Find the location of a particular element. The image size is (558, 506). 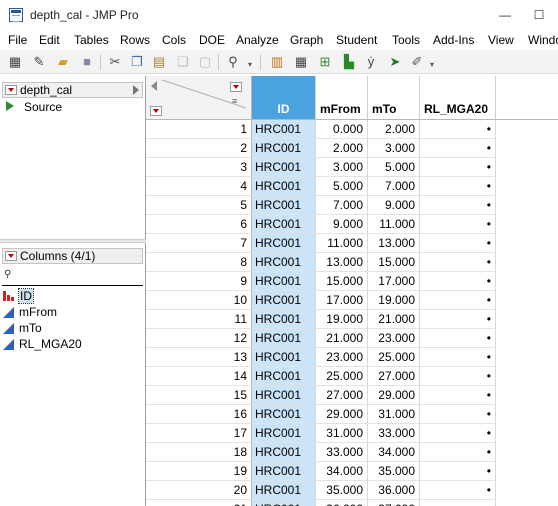

row-number: 15 is located at coordinates (199, 395).